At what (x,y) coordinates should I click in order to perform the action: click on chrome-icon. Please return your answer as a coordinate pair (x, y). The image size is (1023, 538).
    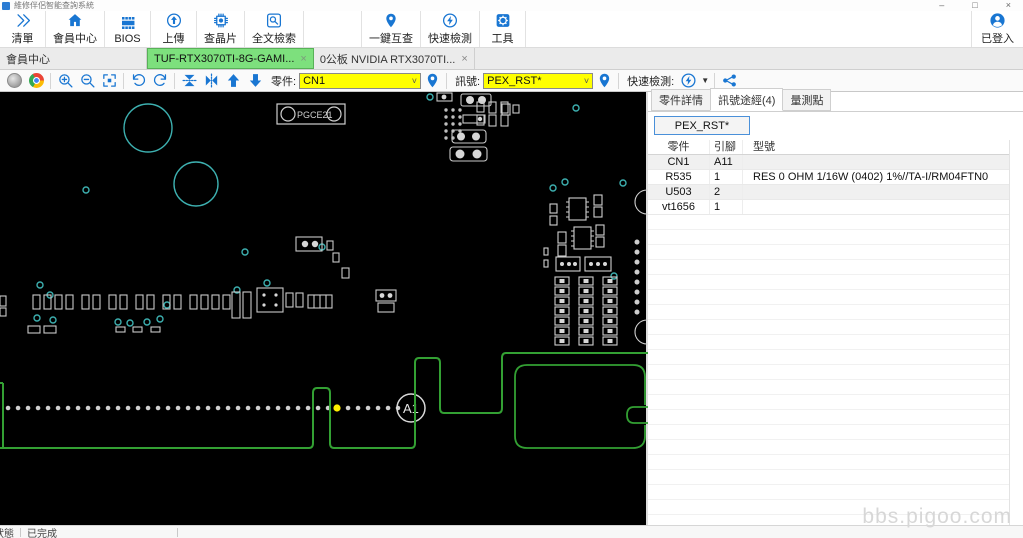
    Looking at the image, I should click on (36, 80).